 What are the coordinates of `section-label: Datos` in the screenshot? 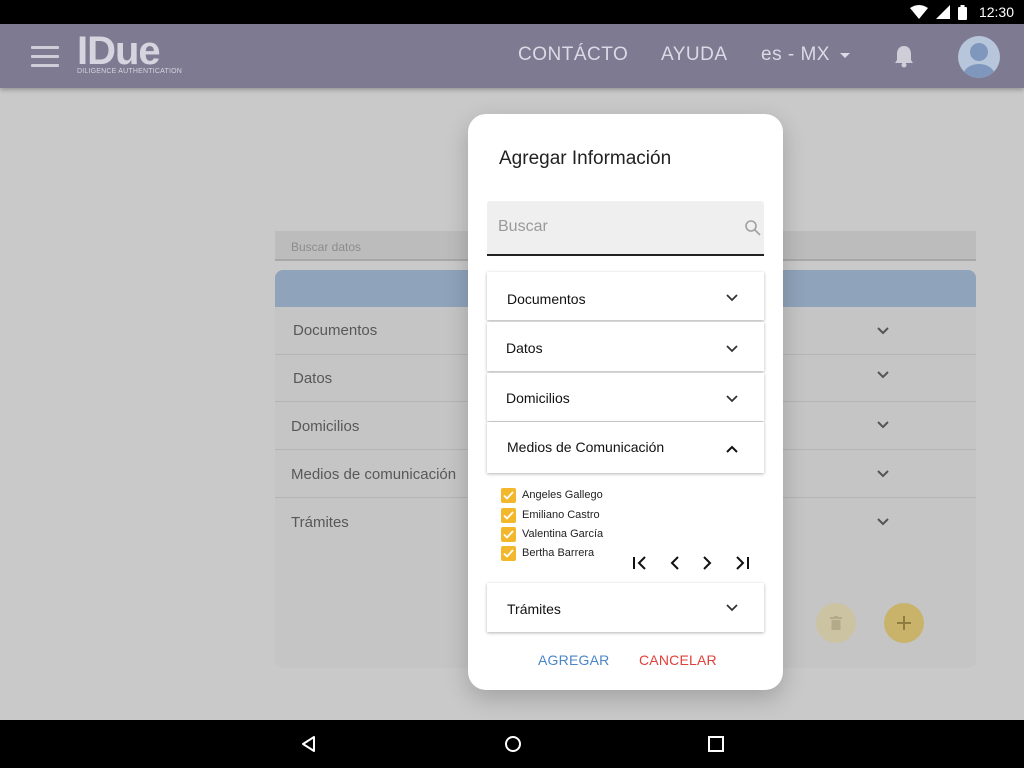 It's located at (524, 348).